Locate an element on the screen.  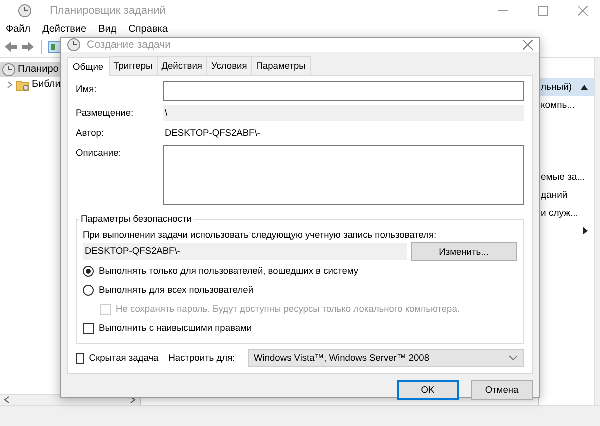
group-title: Параметры безопасности is located at coordinates (136, 219).